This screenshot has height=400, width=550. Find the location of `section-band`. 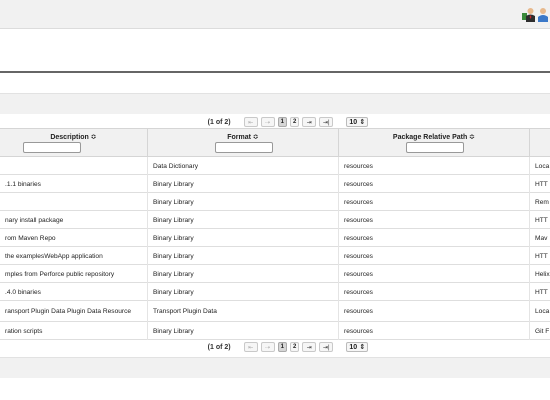

section-band is located at coordinates (275, 103).